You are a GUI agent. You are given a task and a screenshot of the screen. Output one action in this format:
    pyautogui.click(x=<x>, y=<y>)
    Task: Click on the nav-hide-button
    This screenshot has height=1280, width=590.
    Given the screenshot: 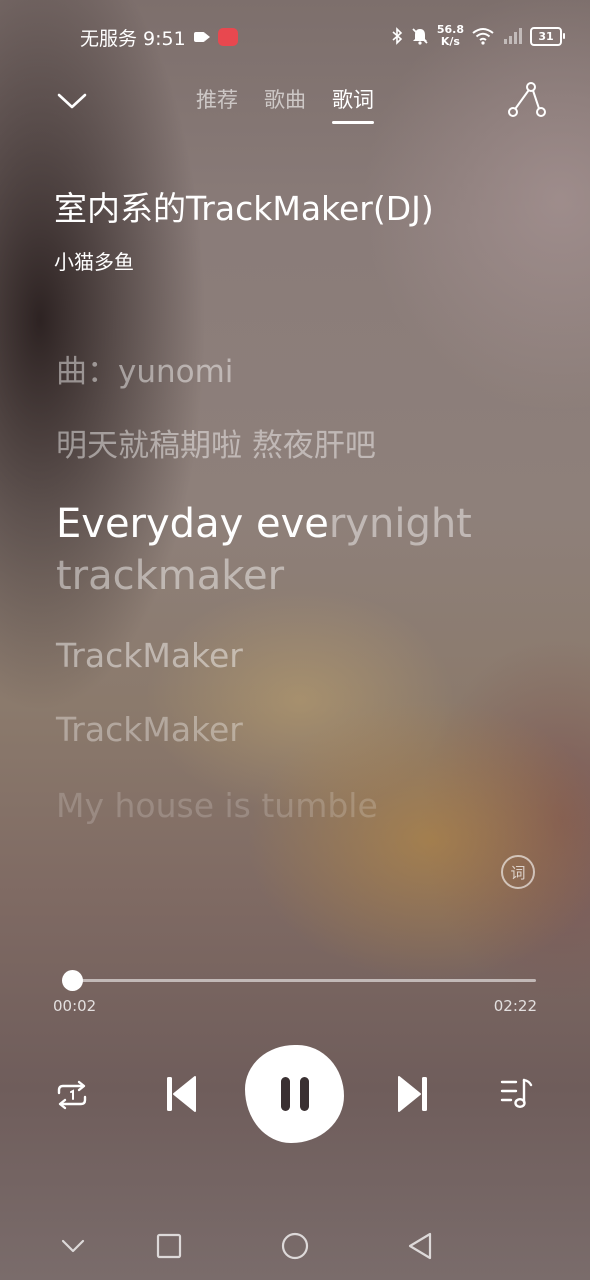 What is the action you would take?
    pyautogui.click(x=73, y=1246)
    